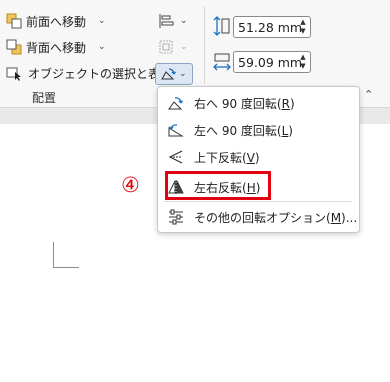  What do you see at coordinates (14, 21) in the screenshot?
I see `bring-forward-icon` at bounding box center [14, 21].